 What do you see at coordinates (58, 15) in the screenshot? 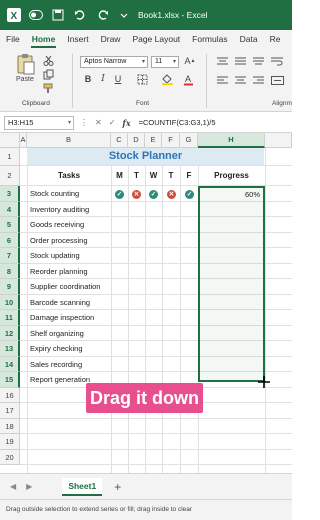
I see `save-icon` at bounding box center [58, 15].